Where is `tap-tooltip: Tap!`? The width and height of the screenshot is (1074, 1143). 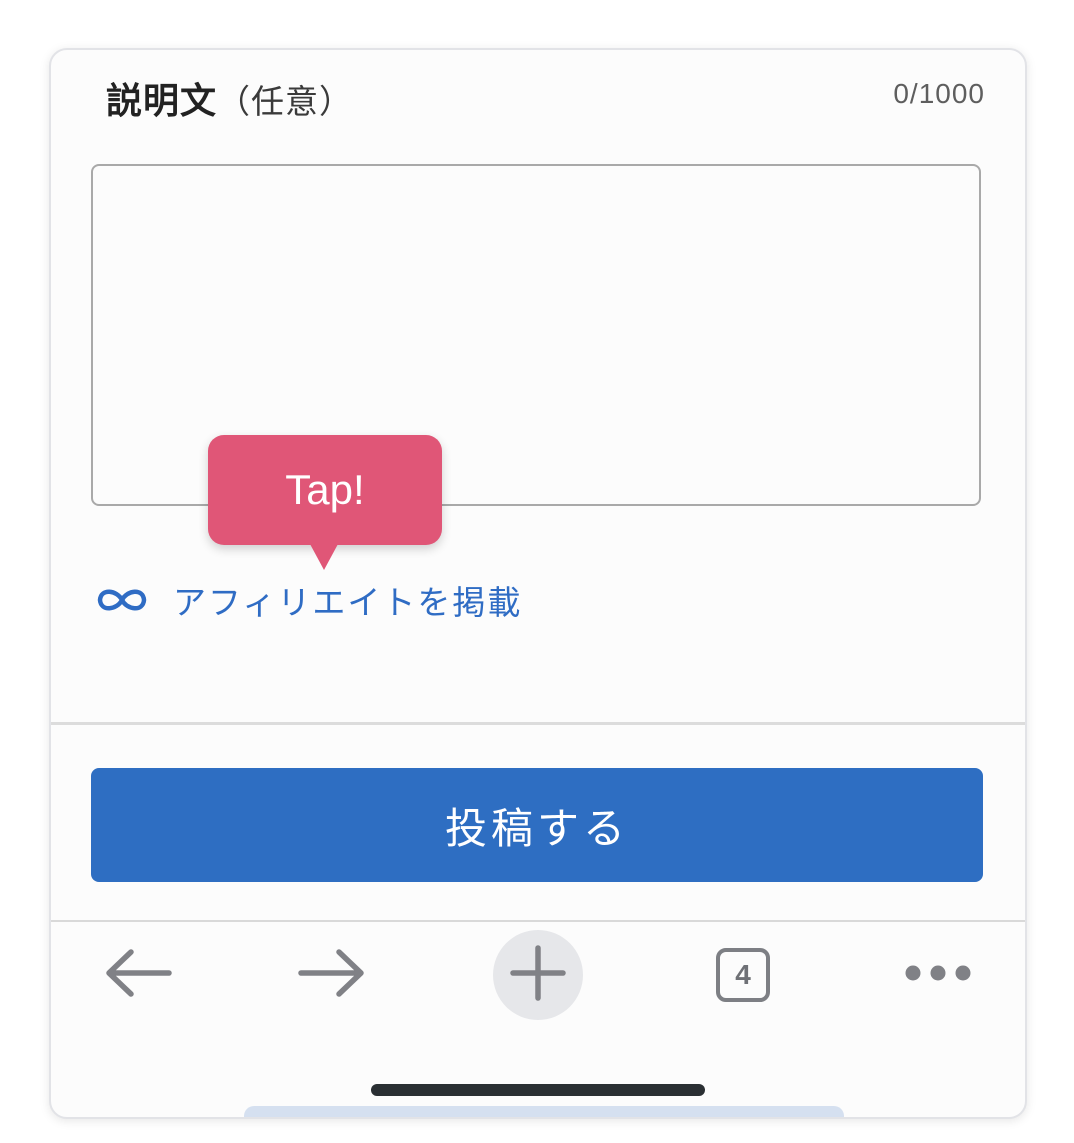 tap-tooltip: Tap! is located at coordinates (325, 490).